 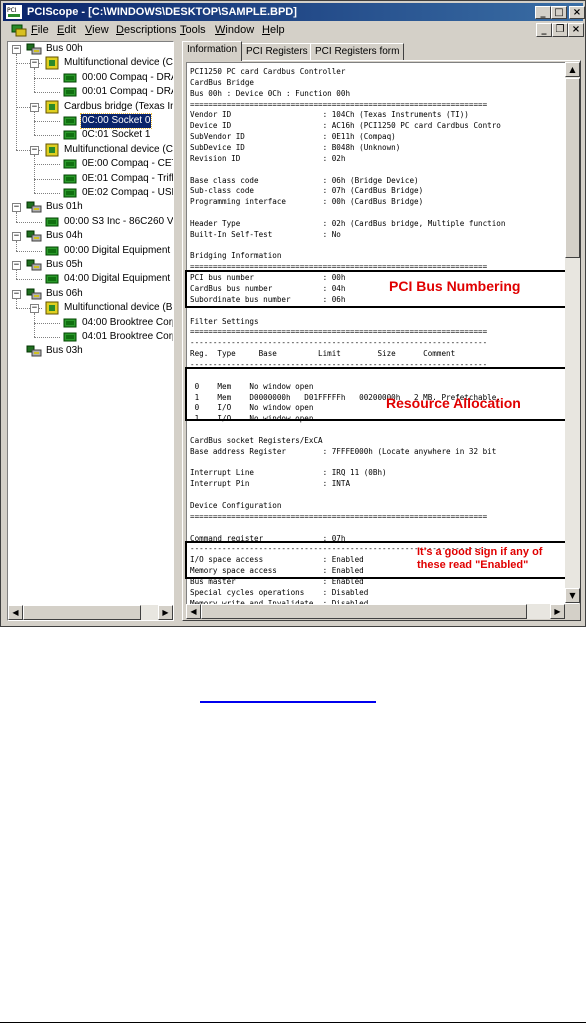 I want to click on info-horizontal-scrollbar: ◀ ▶, so click(x=375, y=611).